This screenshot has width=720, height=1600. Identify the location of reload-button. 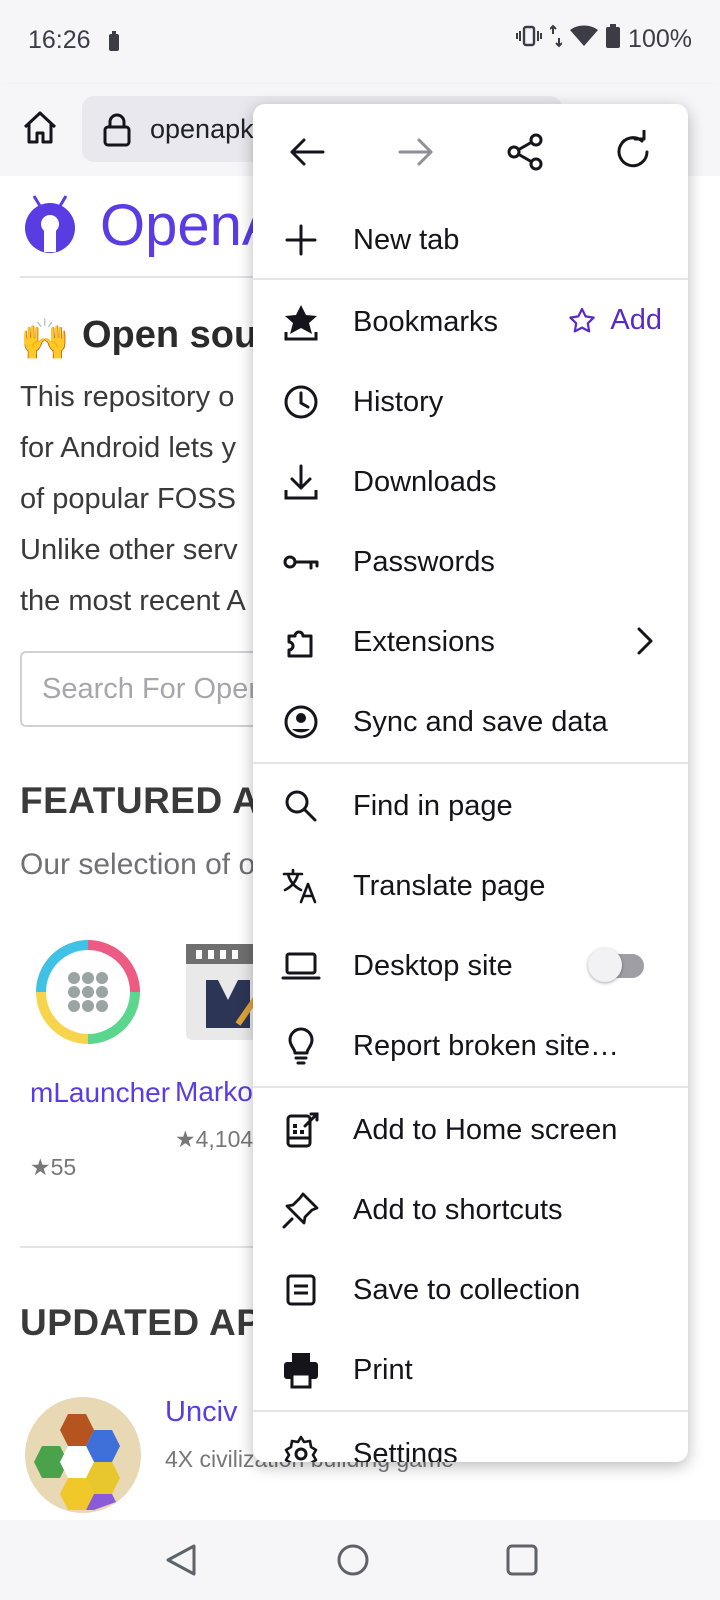
(633, 151).